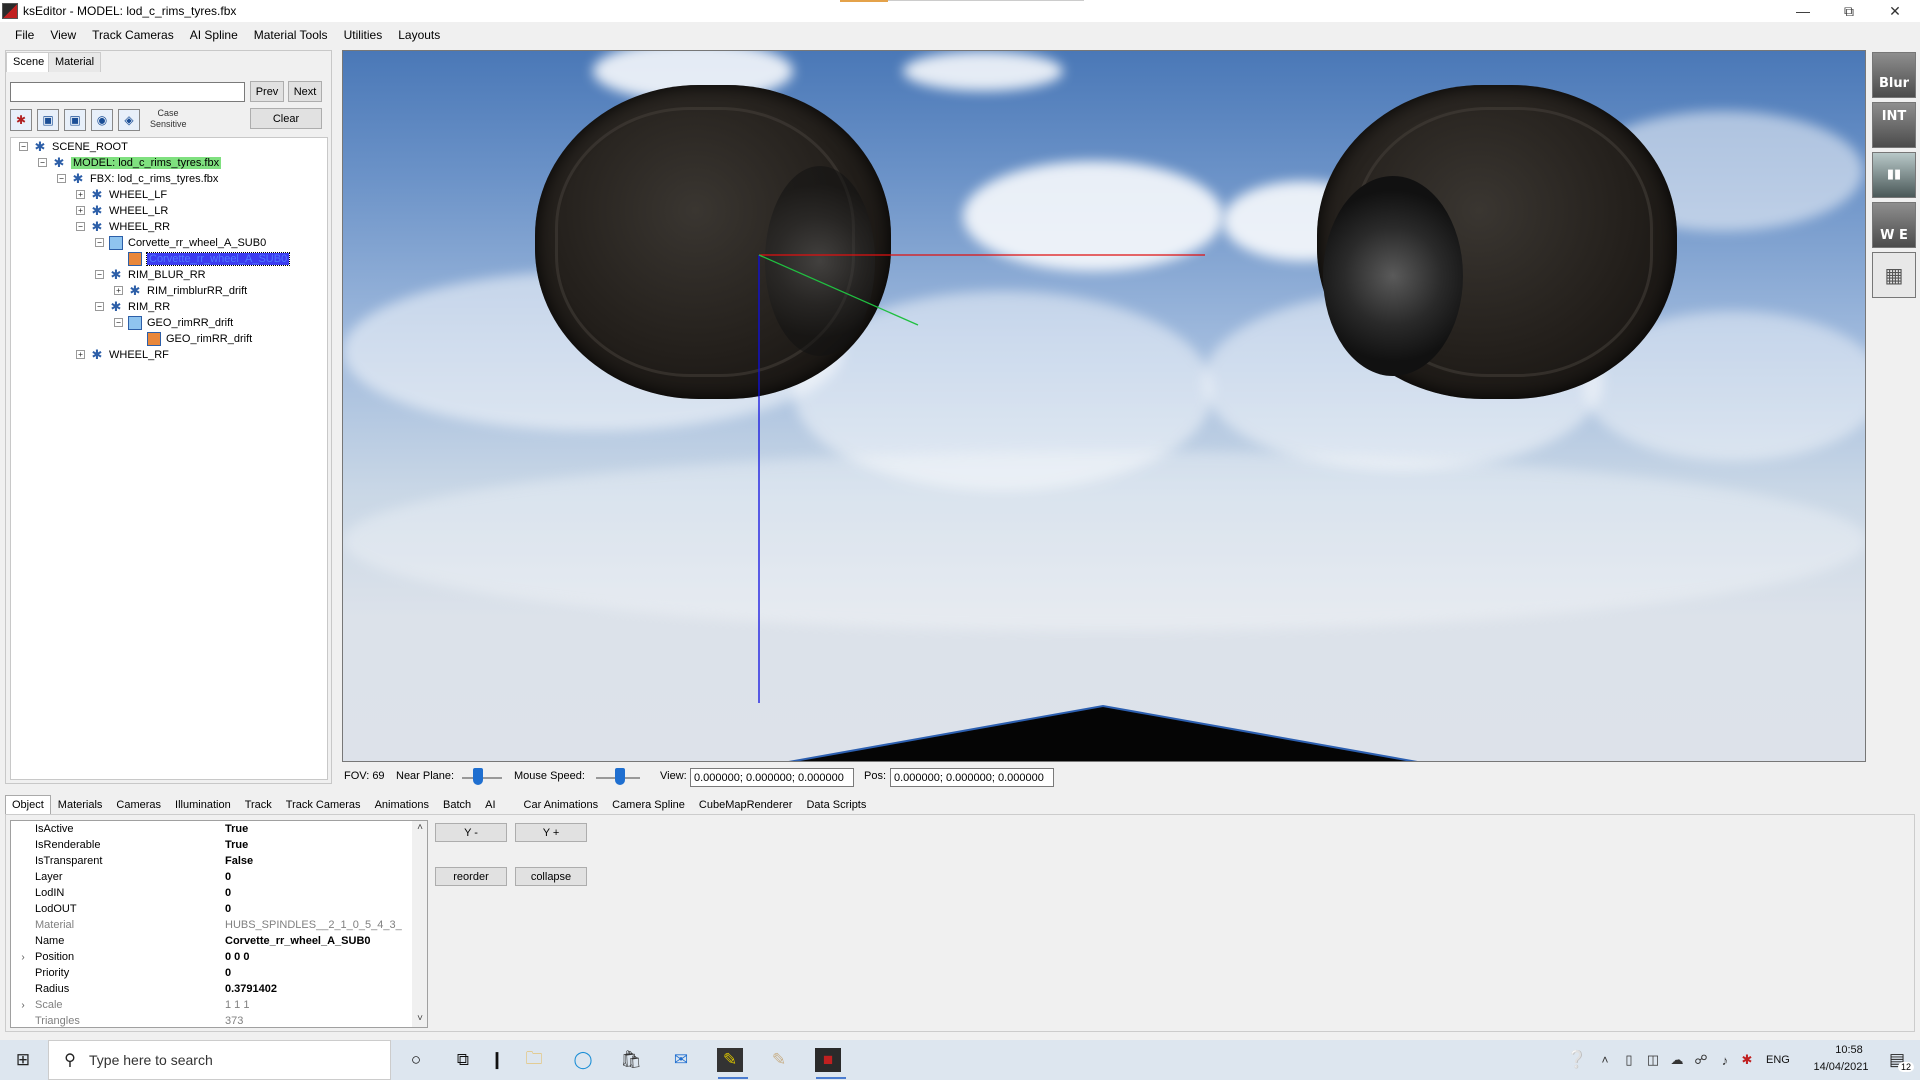  I want to click on tree-node-wheel-lr: + ✱ WHEEL_LR, so click(122, 210).